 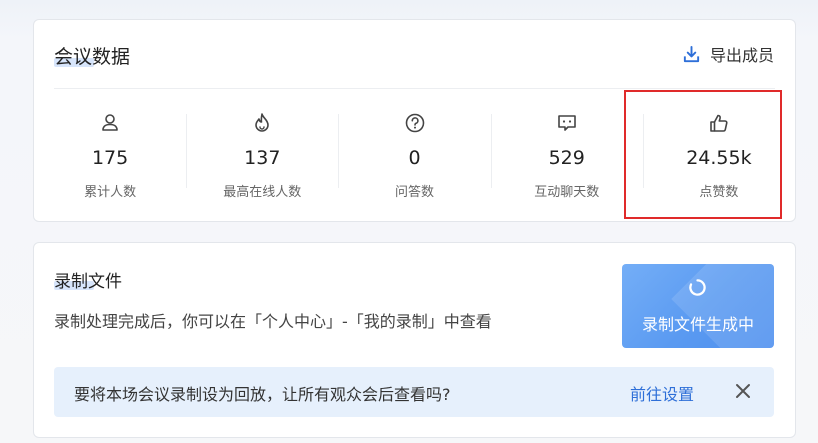 I want to click on question-circle-icon, so click(x=414, y=123).